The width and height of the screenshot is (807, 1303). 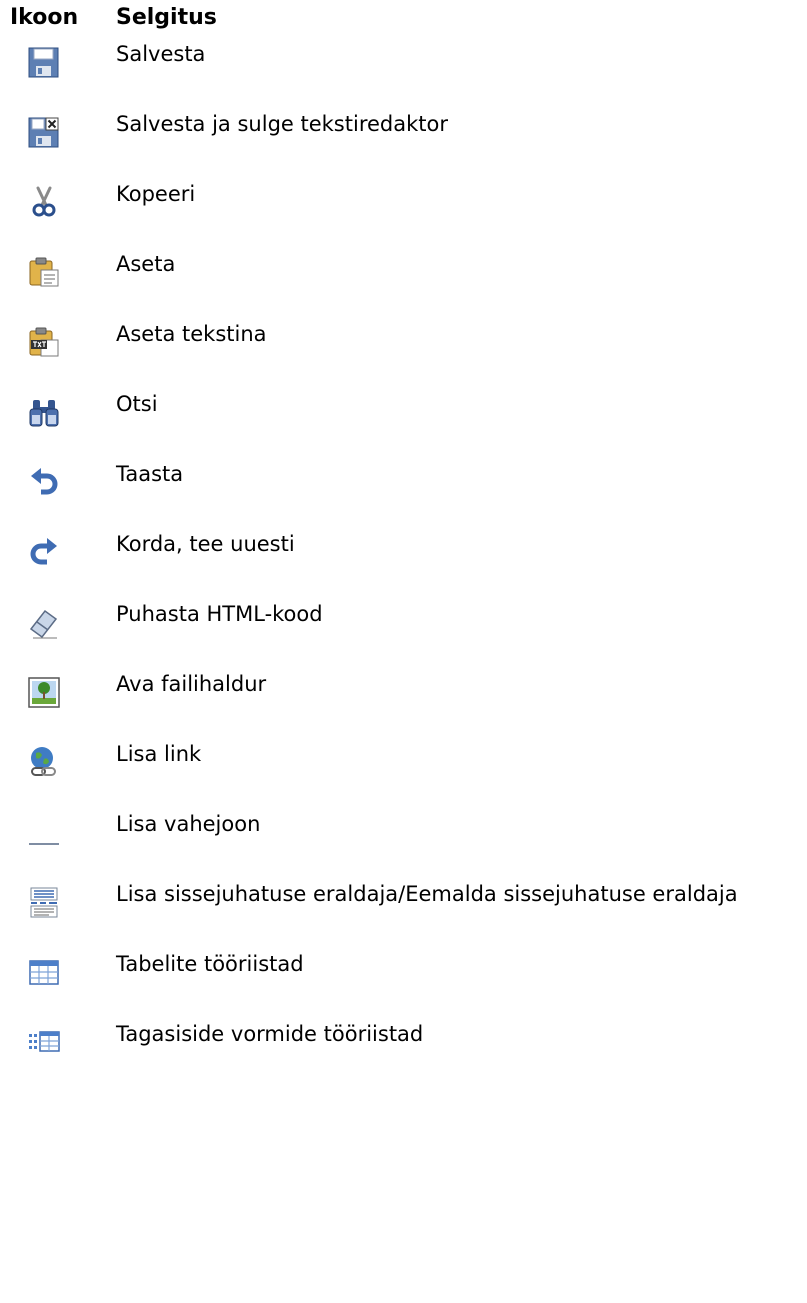 What do you see at coordinates (191, 334) in the screenshot?
I see `row-label: Aseta tekstina` at bounding box center [191, 334].